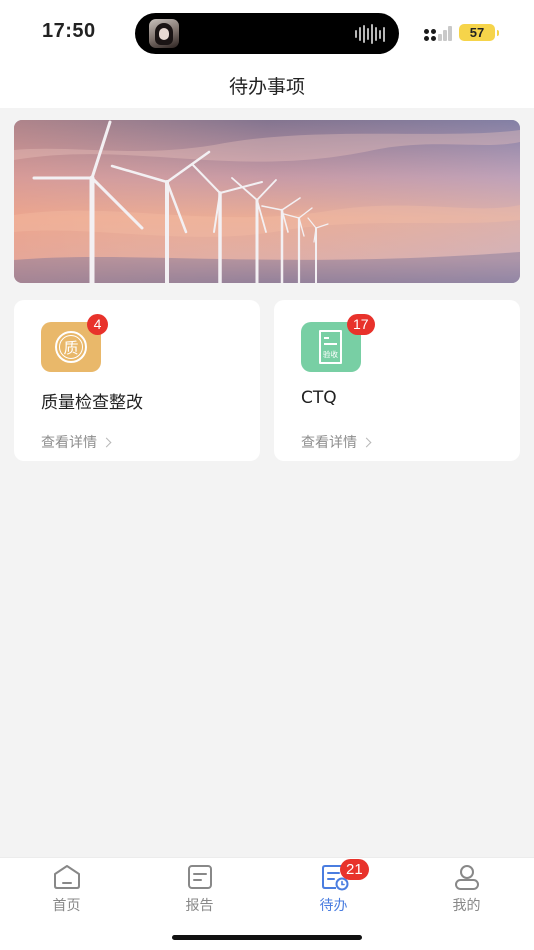 This screenshot has width=534, height=950. What do you see at coordinates (97, 324) in the screenshot?
I see `quality-count-badge: 4` at bounding box center [97, 324].